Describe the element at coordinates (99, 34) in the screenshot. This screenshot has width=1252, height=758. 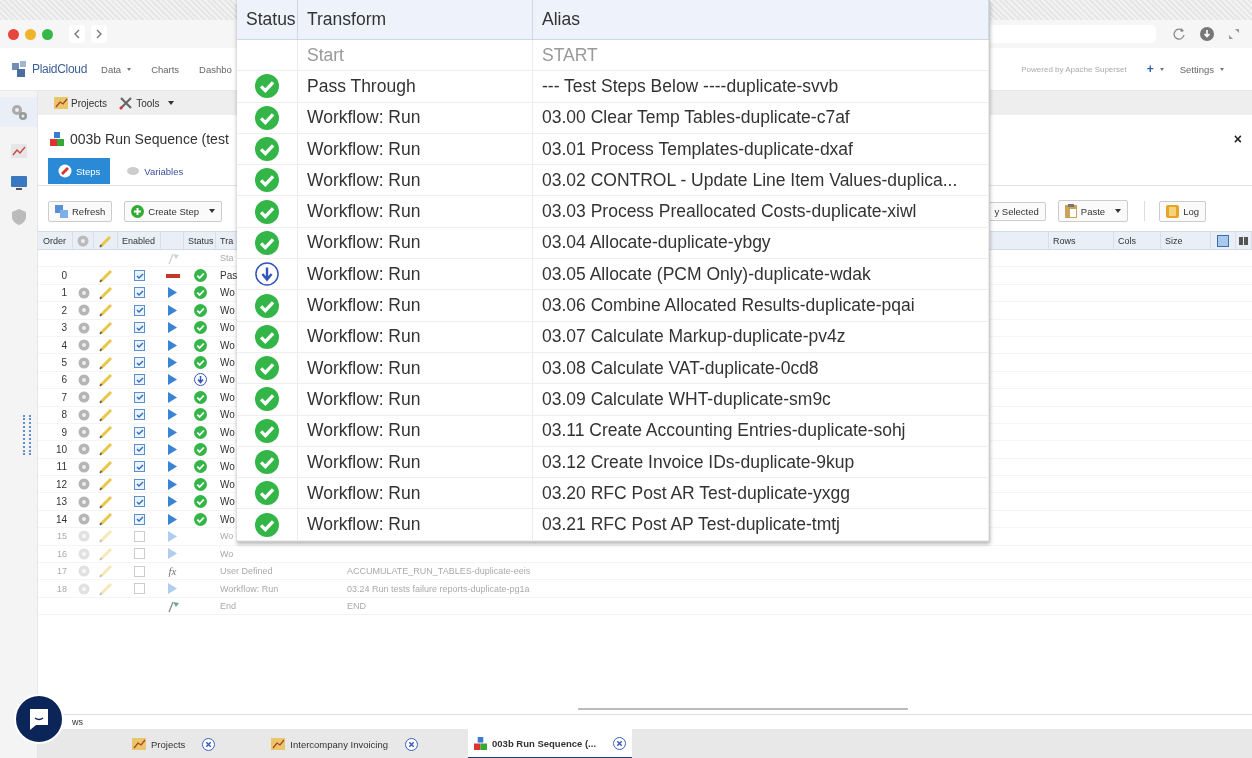
I see `forward-button` at that location.